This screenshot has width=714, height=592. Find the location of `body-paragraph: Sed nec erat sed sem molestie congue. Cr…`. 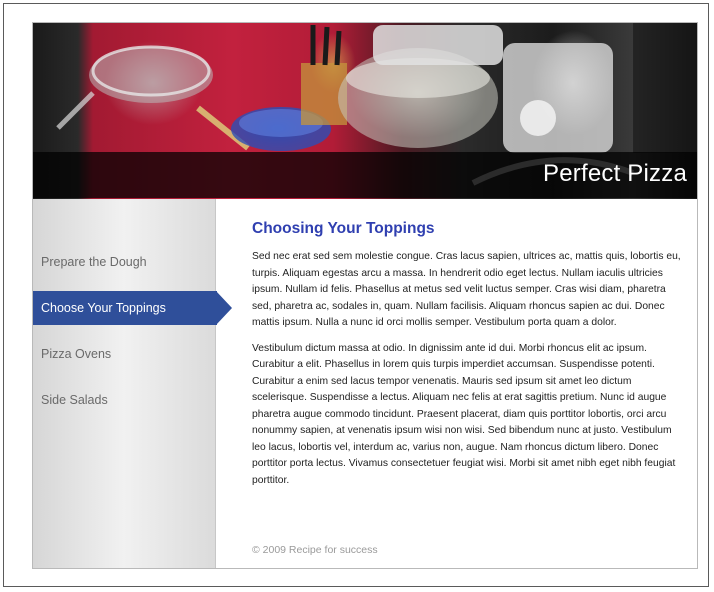

body-paragraph: Sed nec erat sed sem molestie congue. Cr… is located at coordinates (466, 289).